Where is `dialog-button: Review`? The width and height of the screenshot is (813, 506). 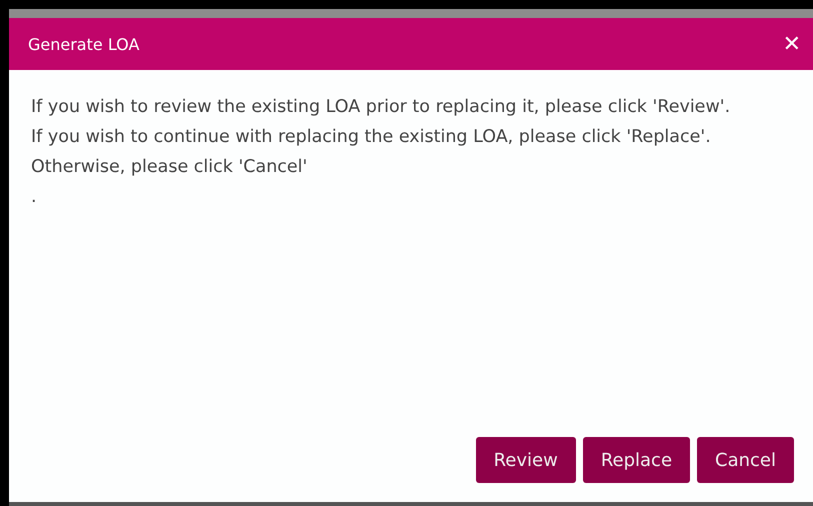 dialog-button: Review is located at coordinates (526, 460).